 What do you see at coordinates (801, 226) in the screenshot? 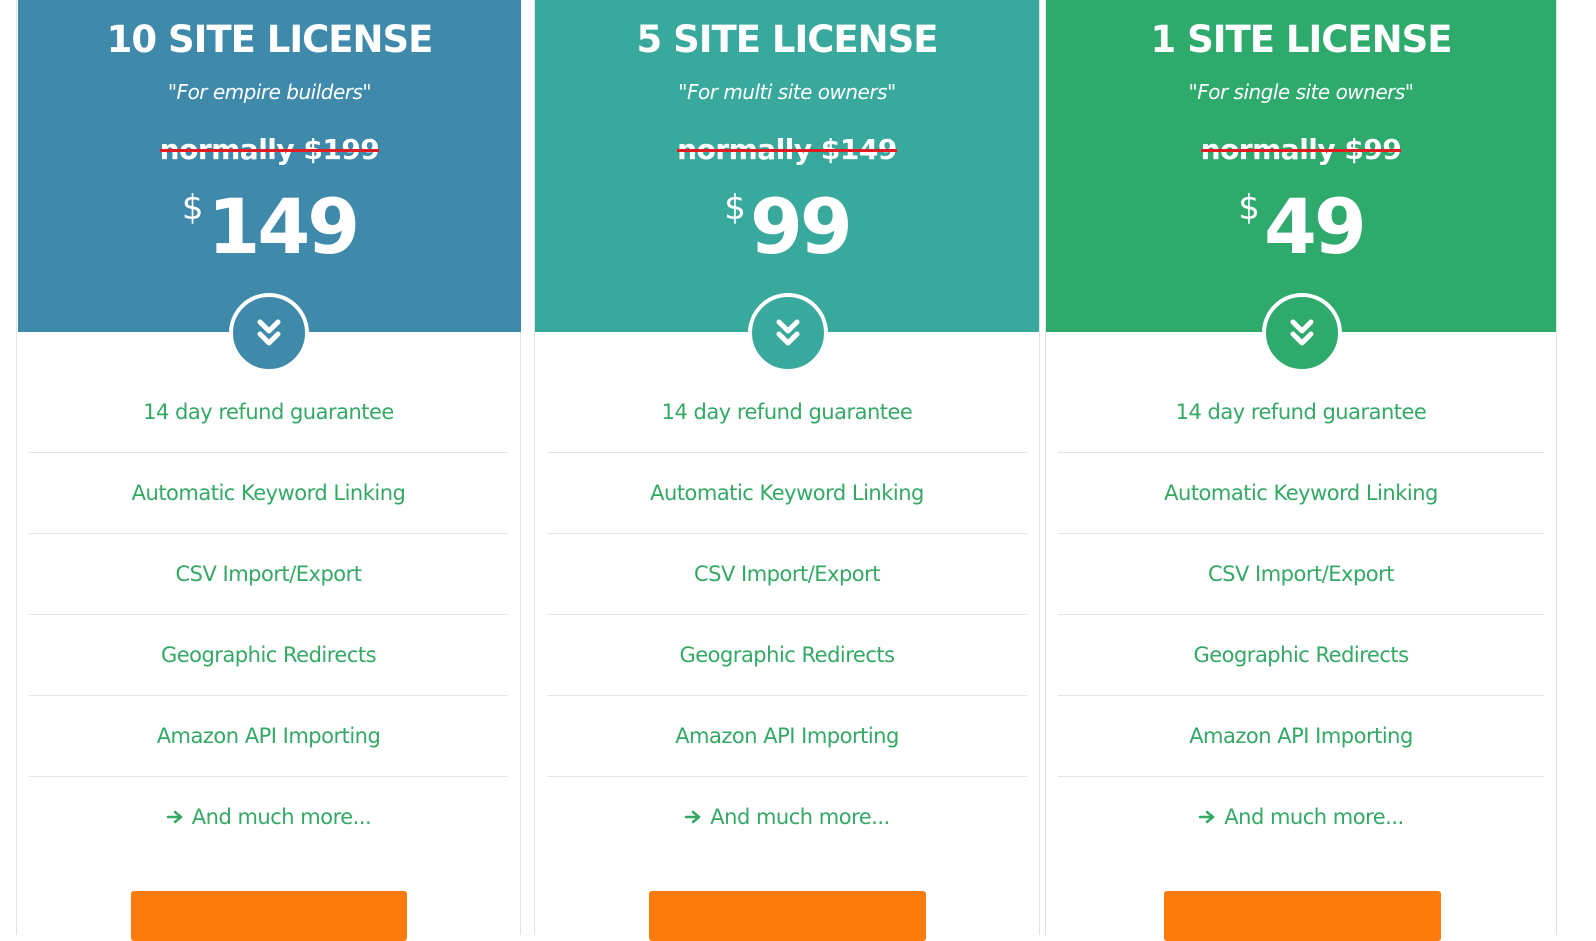
I see `price-amount: 99` at bounding box center [801, 226].